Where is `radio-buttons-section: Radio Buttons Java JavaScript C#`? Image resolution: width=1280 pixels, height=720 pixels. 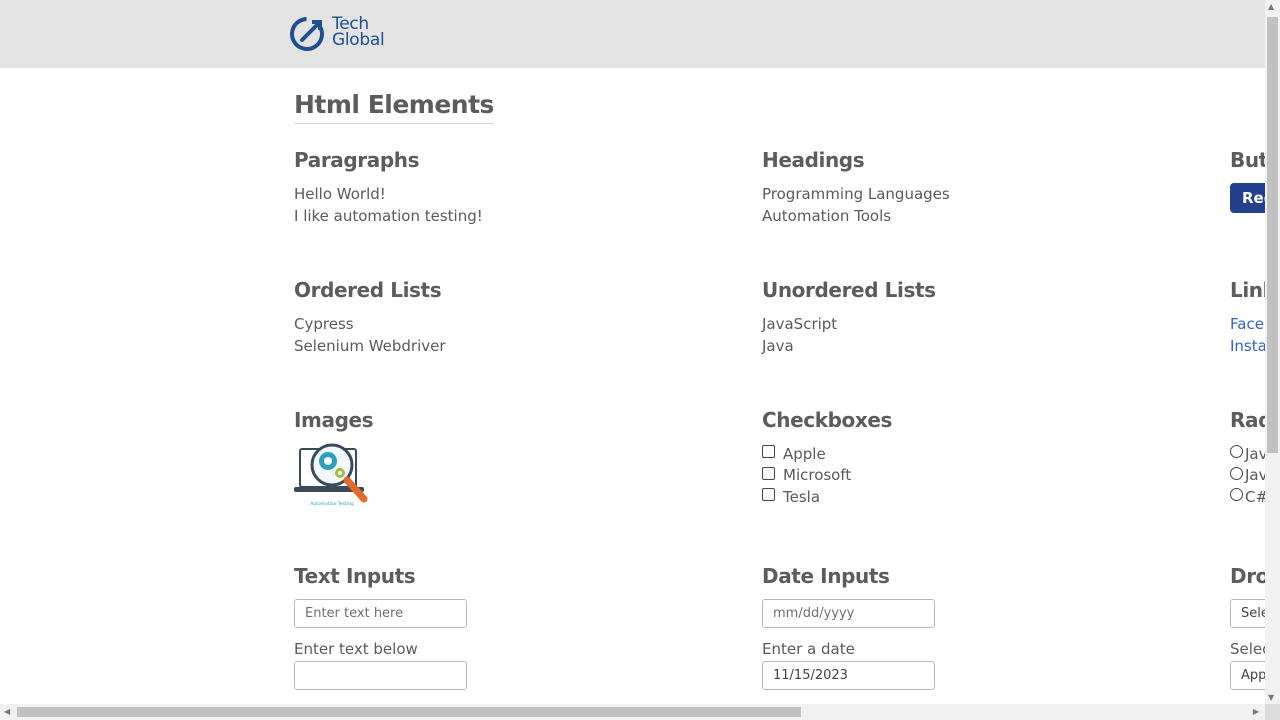 radio-buttons-section: Radio Buttons Java JavaScript C# is located at coordinates (1247, 458).